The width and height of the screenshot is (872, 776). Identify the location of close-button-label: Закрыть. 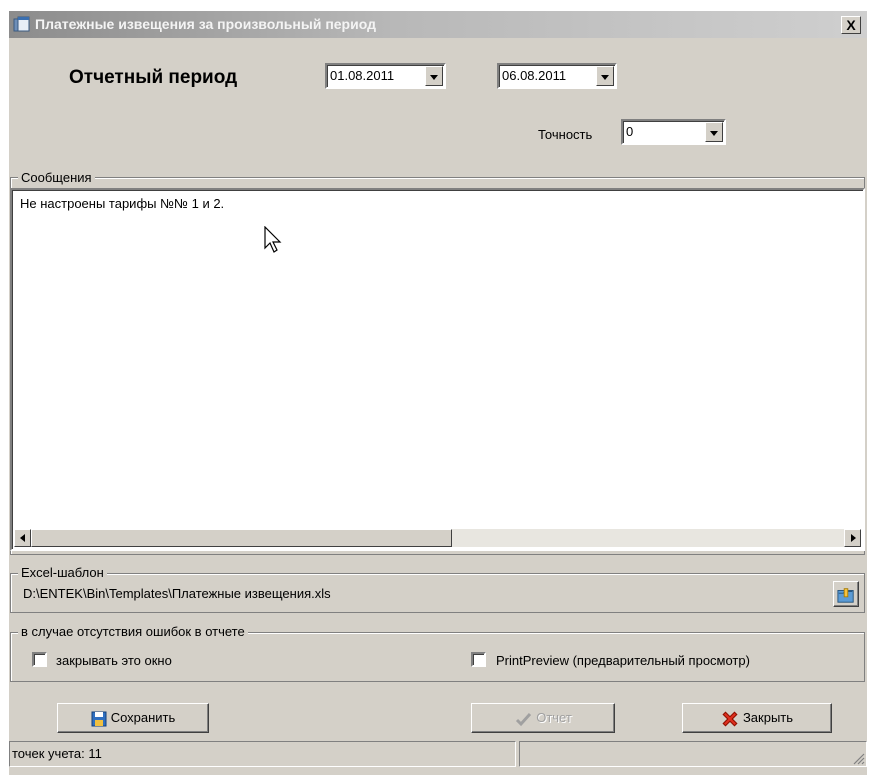
(768, 717).